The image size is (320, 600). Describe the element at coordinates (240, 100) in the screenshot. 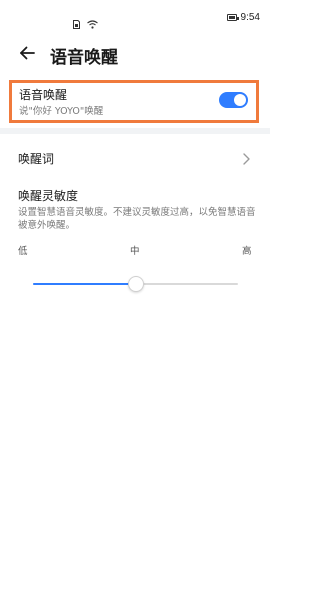

I see `toggle-knob` at that location.